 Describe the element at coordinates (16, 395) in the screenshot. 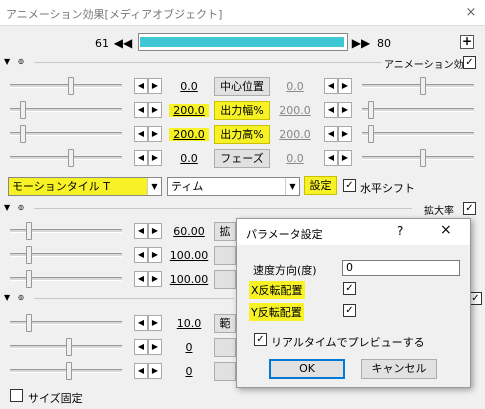

I see `size-fix-checkbox` at that location.